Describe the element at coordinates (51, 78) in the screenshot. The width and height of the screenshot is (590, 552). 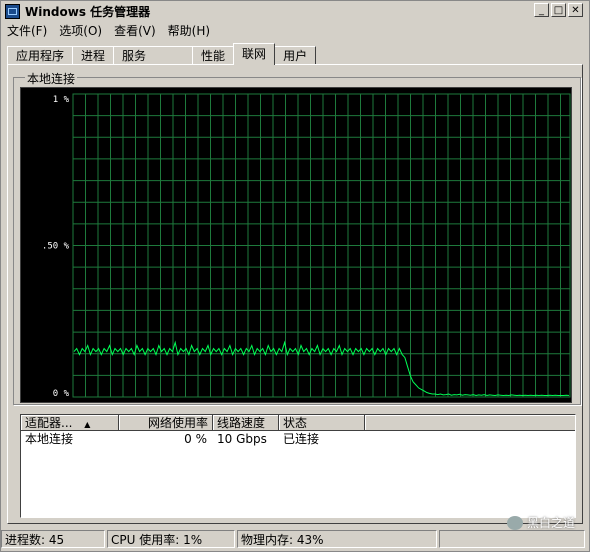
I see `graph-group-label: 本地连接` at that location.